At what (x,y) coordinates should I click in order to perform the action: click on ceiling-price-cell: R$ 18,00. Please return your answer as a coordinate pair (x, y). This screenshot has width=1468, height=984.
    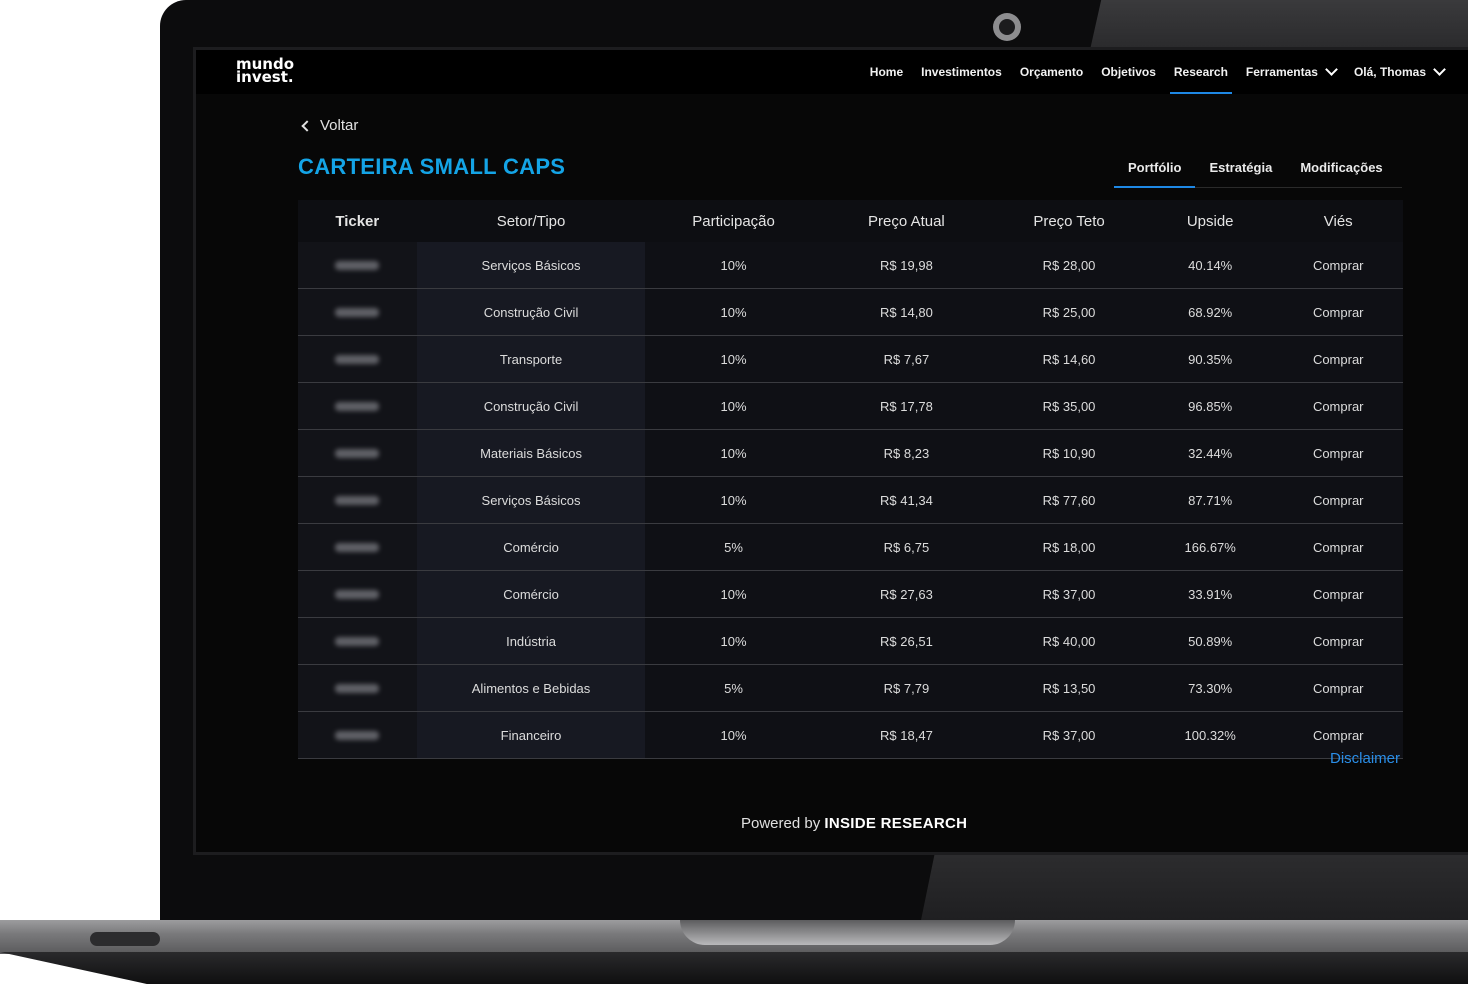
    Looking at the image, I should click on (1069, 547).